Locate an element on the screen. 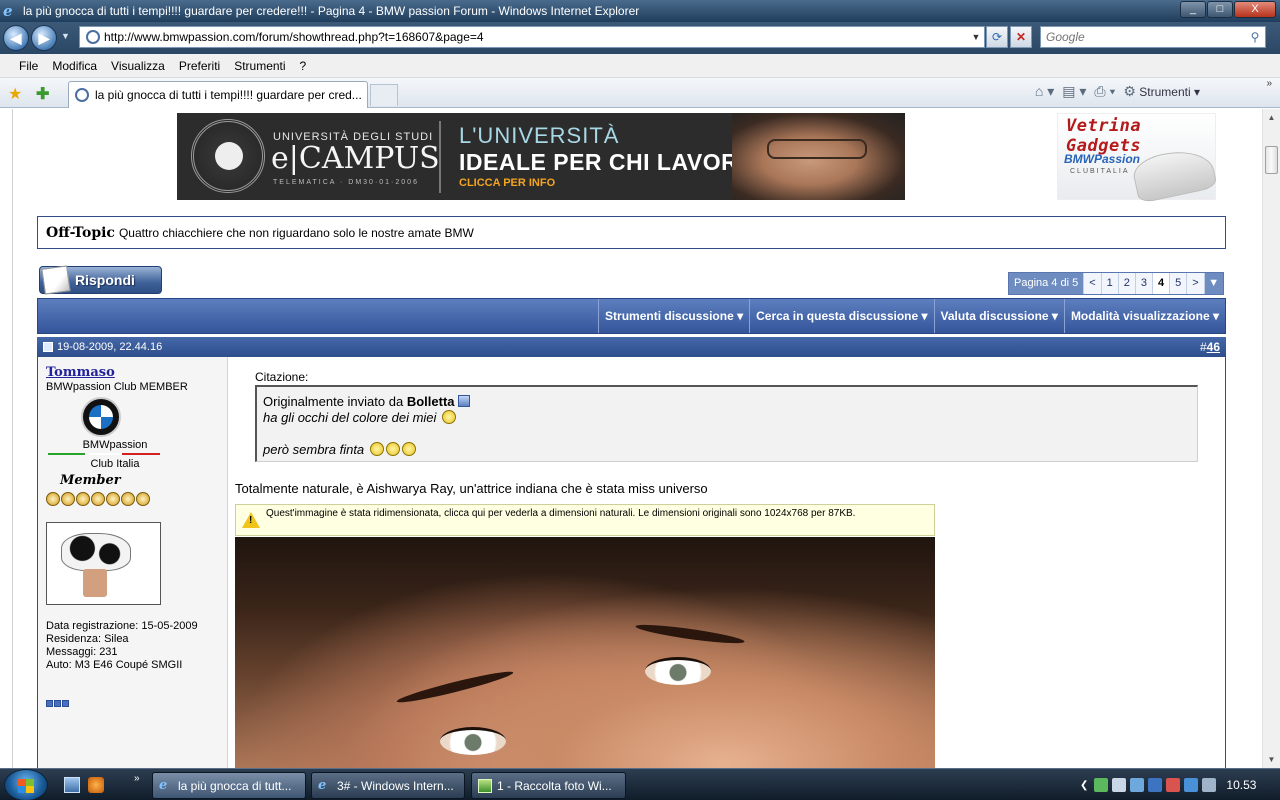  more-chevron-icon: » is located at coordinates (1269, 83).